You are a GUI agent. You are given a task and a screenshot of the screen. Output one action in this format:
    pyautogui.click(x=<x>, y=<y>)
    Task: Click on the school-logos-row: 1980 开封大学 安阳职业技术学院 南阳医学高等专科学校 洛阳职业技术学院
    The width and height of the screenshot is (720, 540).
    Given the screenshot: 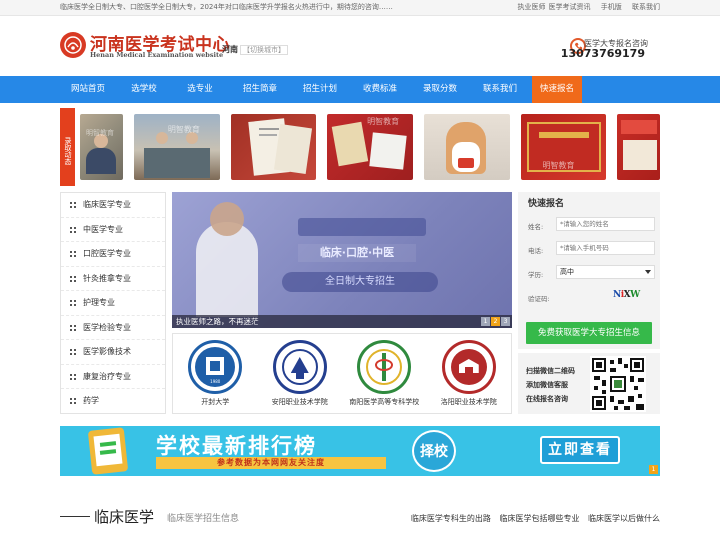 What is the action you would take?
    pyautogui.click(x=342, y=373)
    